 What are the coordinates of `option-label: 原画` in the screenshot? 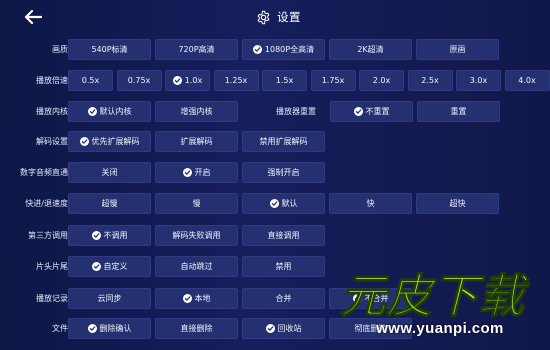 It's located at (457, 49).